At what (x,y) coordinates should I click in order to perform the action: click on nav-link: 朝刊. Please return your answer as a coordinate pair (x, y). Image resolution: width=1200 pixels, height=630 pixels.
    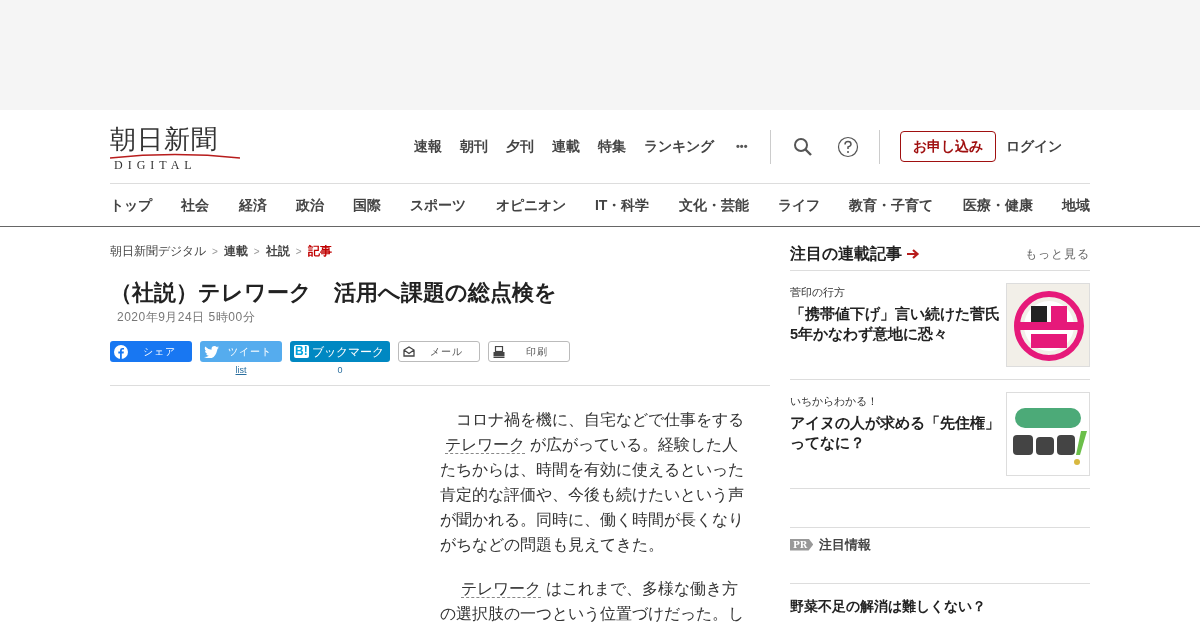
    Looking at the image, I should click on (474, 146).